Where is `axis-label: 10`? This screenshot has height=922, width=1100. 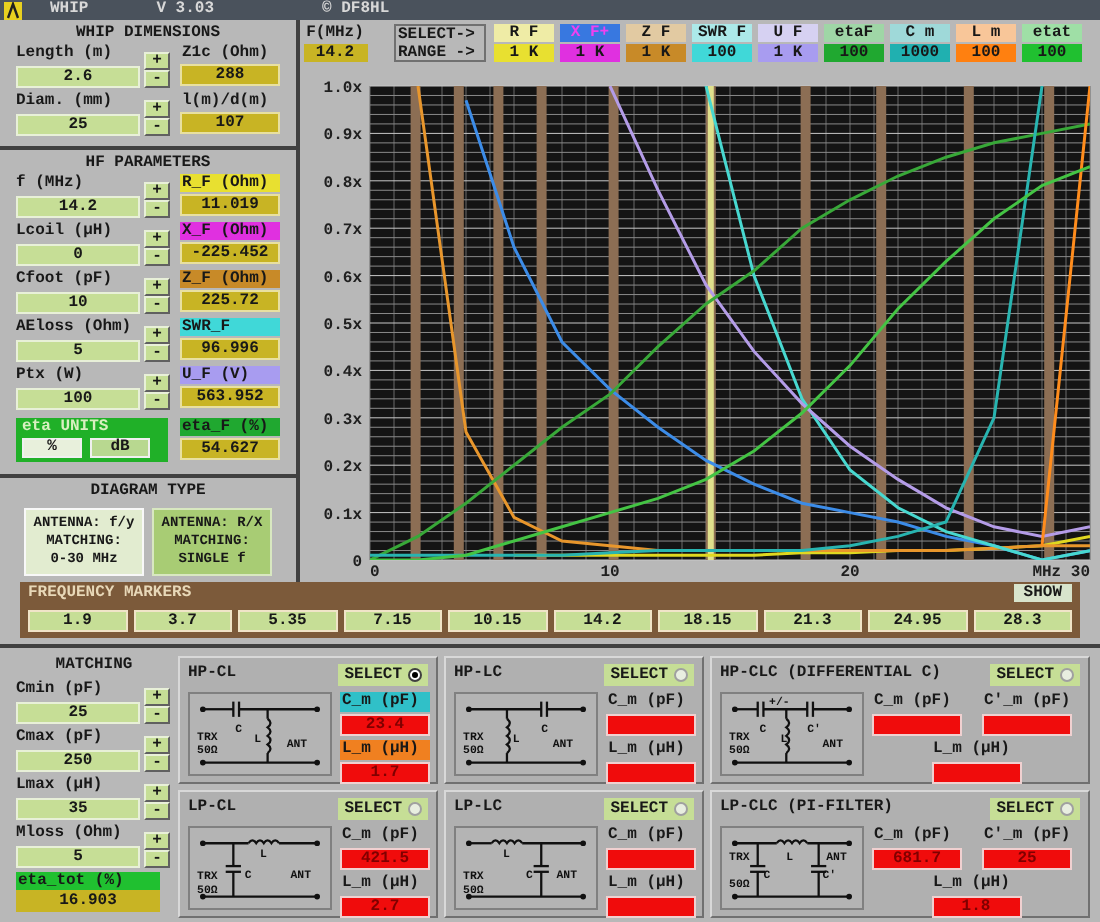
axis-label: 10 is located at coordinates (610, 572).